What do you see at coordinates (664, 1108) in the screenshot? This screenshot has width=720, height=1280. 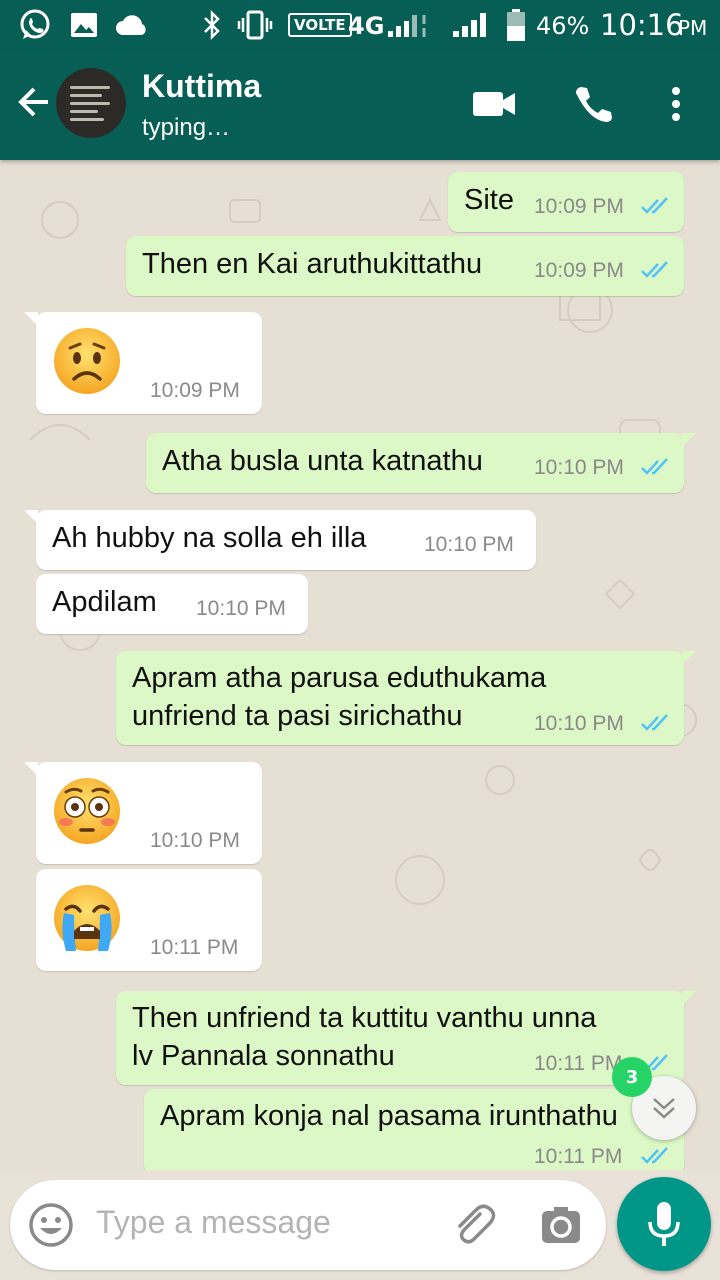 I see `double-chevron-down-icon` at bounding box center [664, 1108].